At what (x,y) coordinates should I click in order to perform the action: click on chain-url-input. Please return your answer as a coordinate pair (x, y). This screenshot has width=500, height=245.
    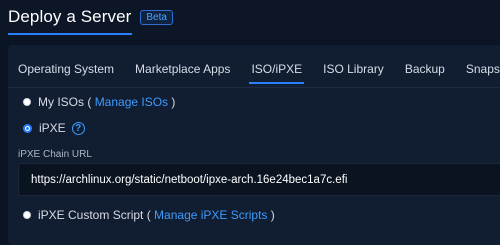
    Looking at the image, I should click on (259, 179).